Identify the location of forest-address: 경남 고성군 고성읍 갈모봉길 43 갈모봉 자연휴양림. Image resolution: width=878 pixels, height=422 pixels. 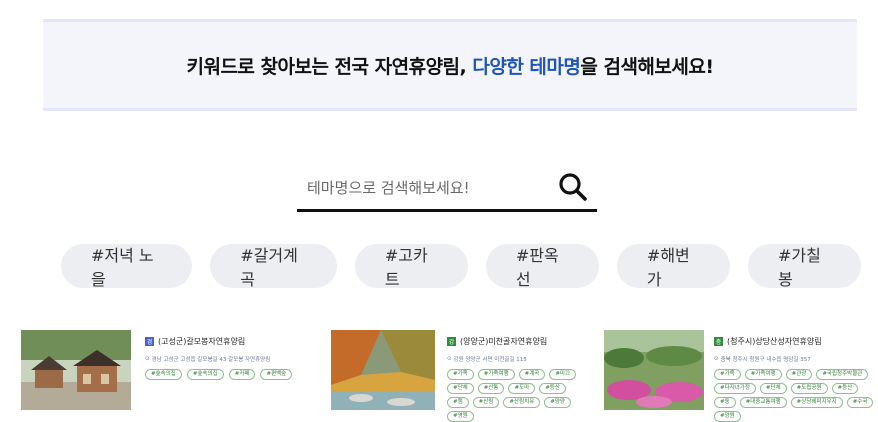
(211, 360).